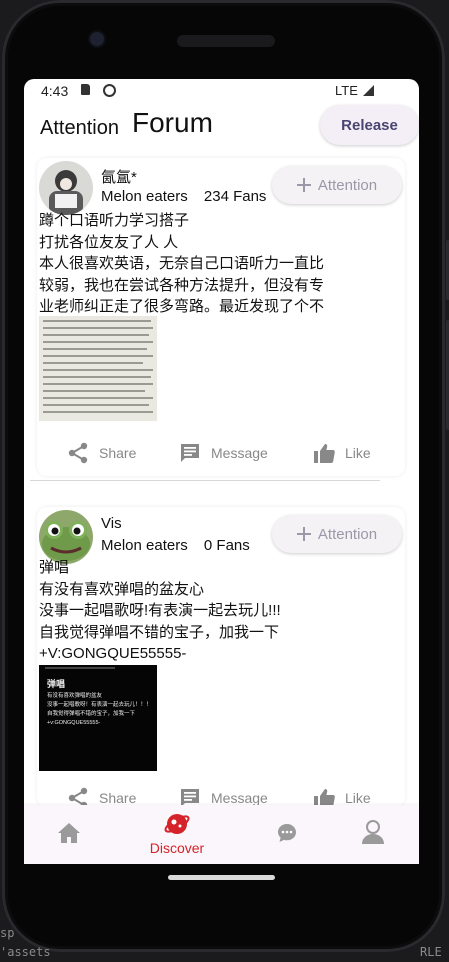 The image size is (449, 962). Describe the element at coordinates (177, 824) in the screenshot. I see `planet-icon` at that location.